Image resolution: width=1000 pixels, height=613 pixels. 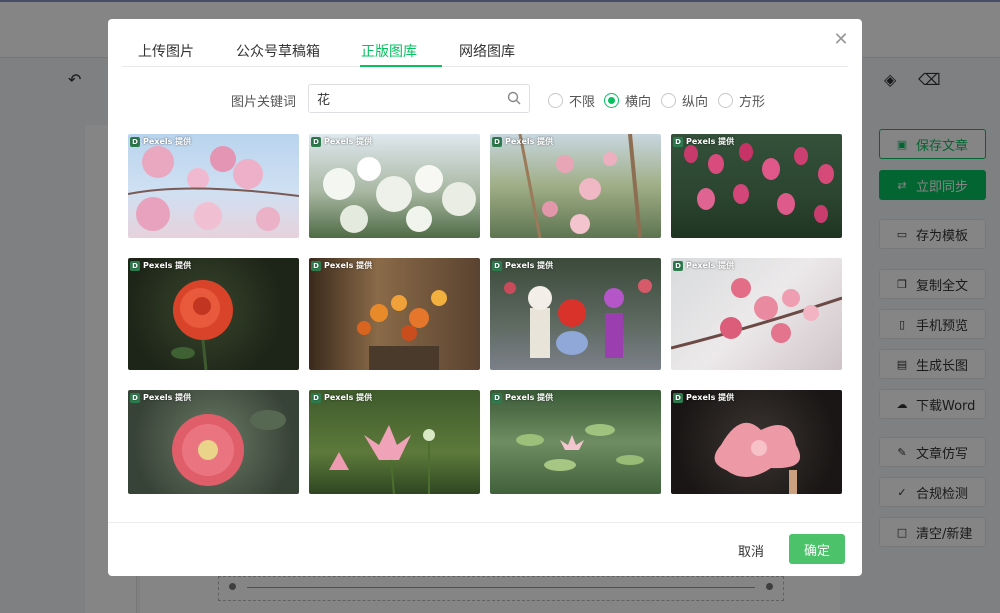 I want to click on keyword-label: 图片关键词, so click(x=264, y=102).